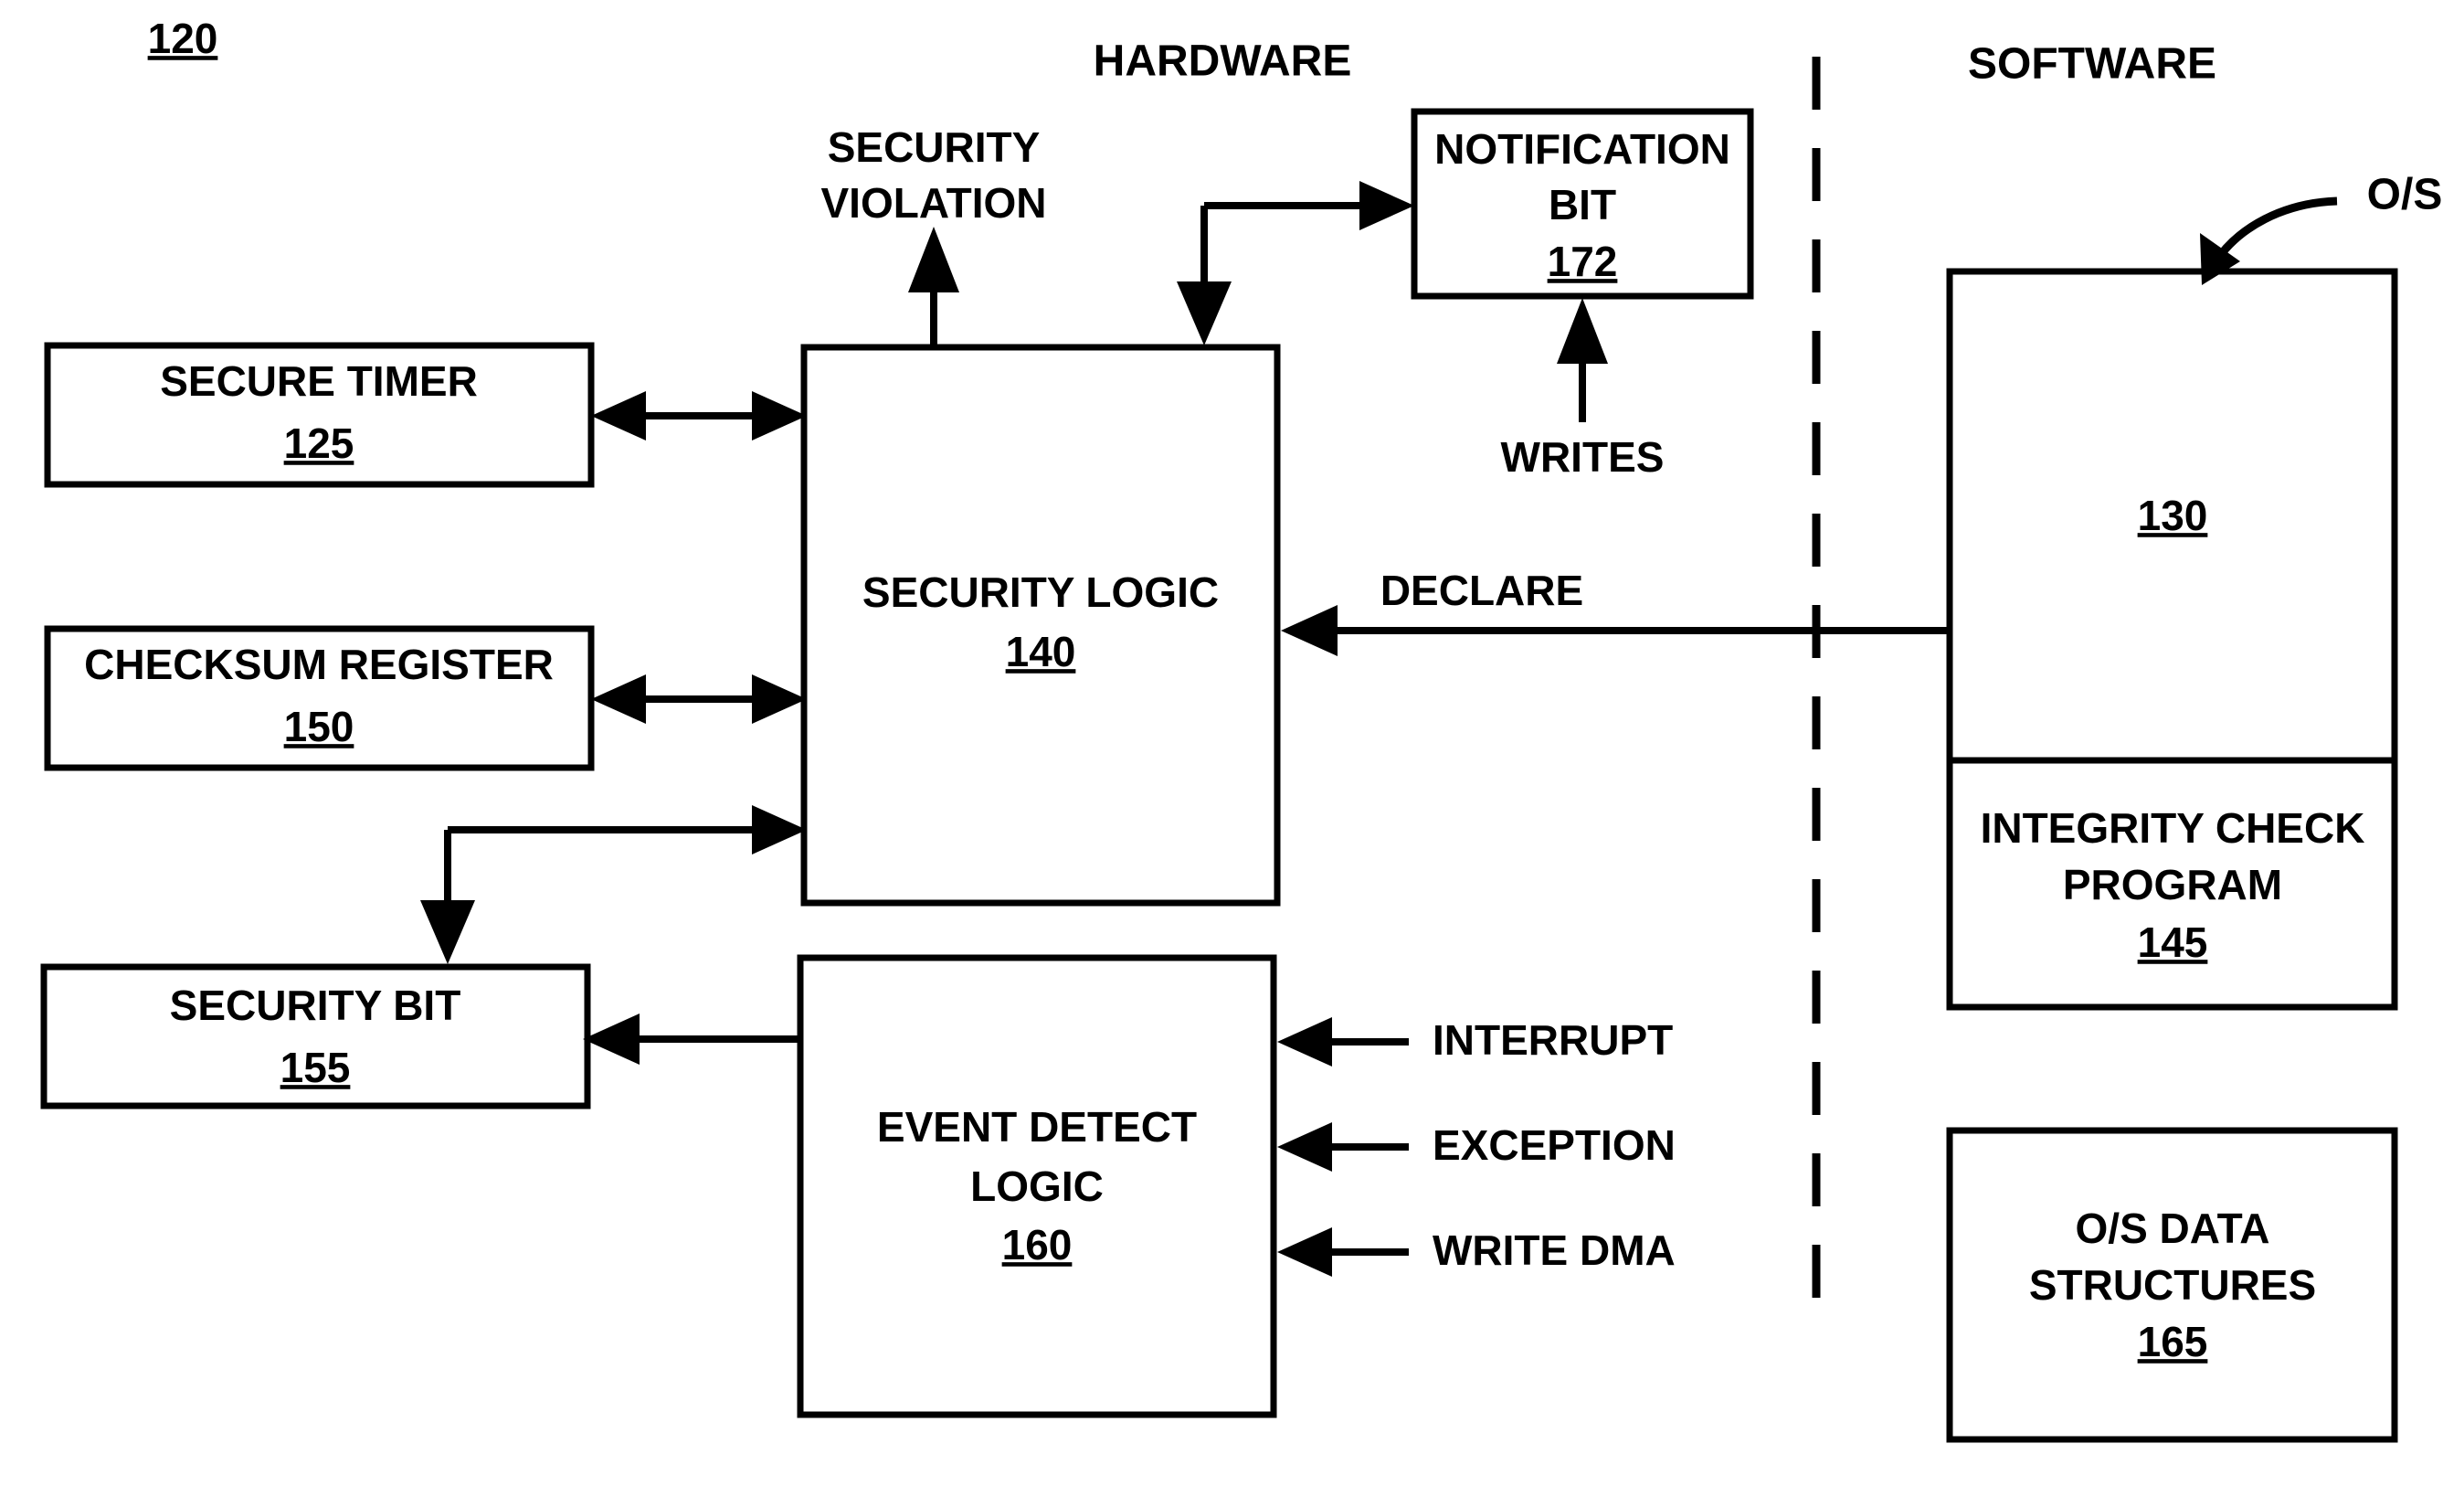 This screenshot has width=2464, height=1486. What do you see at coordinates (1582, 204) in the screenshot?
I see `notification-bit-title-line2: BIT` at bounding box center [1582, 204].